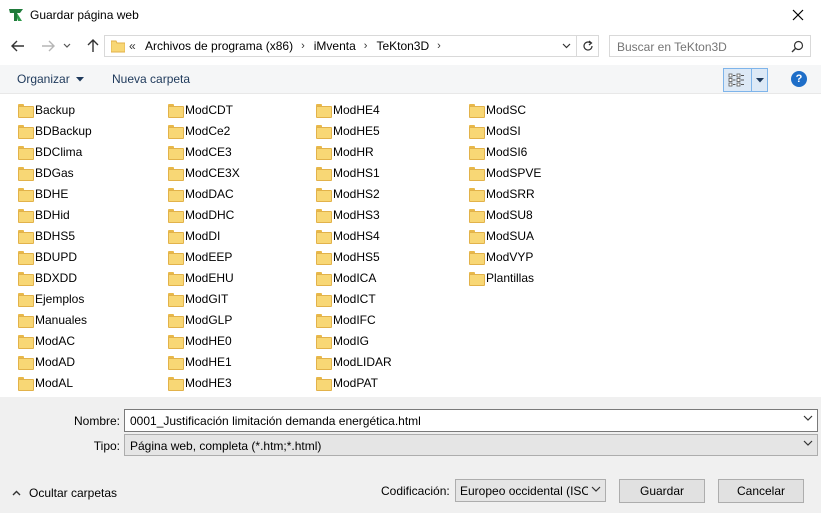  What do you see at coordinates (354, 151) in the screenshot?
I see `folder-item: ModHR` at bounding box center [354, 151].